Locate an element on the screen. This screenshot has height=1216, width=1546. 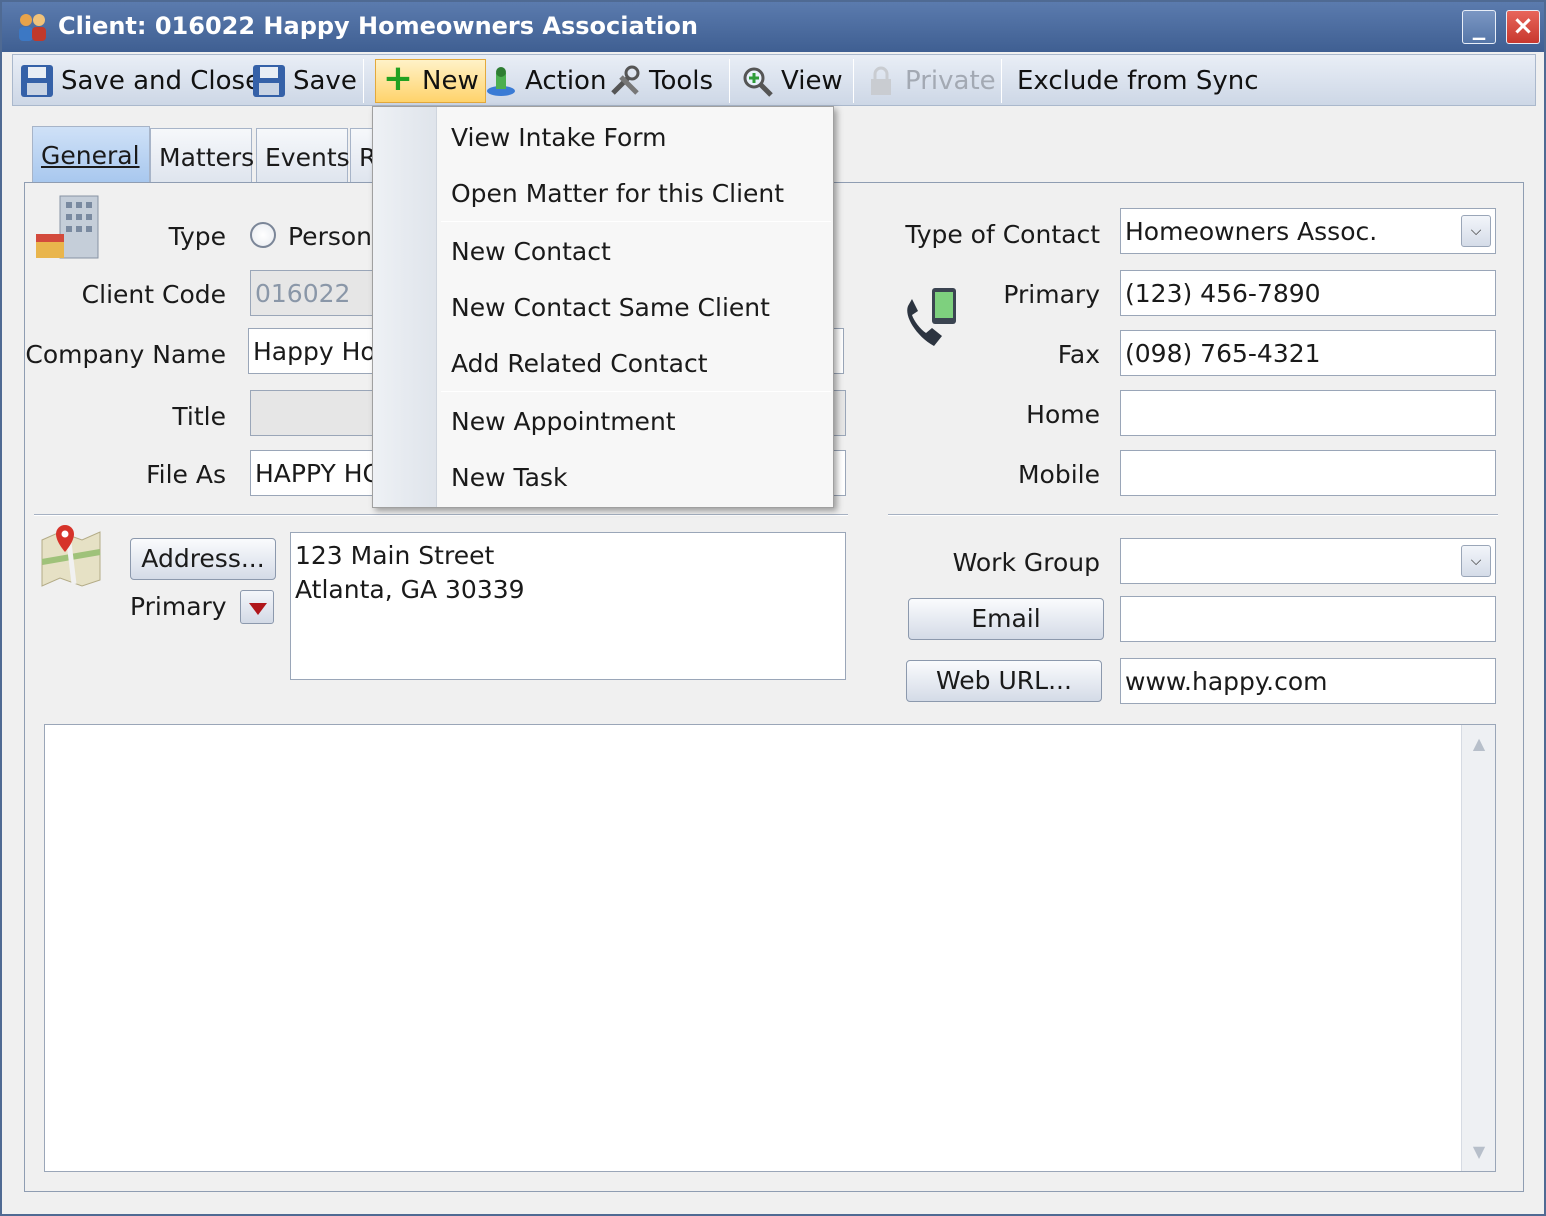
tab-general: General is located at coordinates (91, 155).